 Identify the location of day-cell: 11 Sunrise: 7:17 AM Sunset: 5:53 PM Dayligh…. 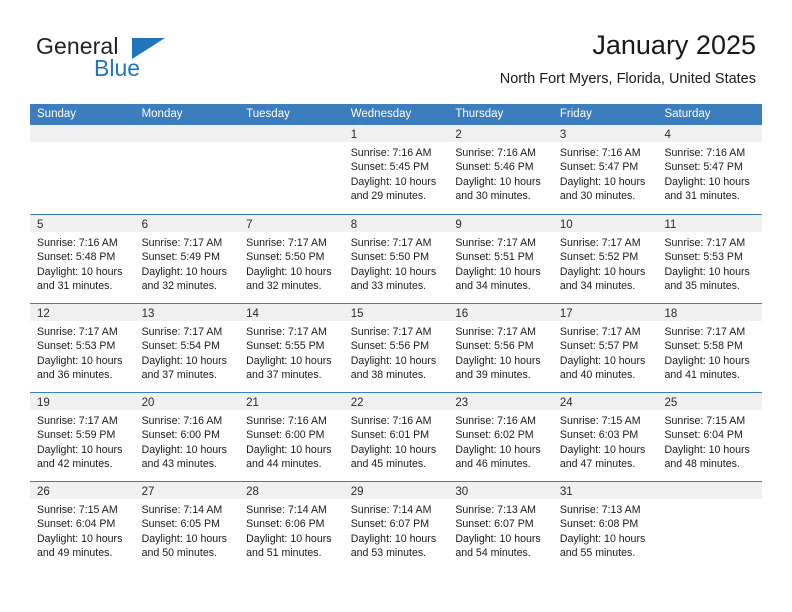
(710, 259).